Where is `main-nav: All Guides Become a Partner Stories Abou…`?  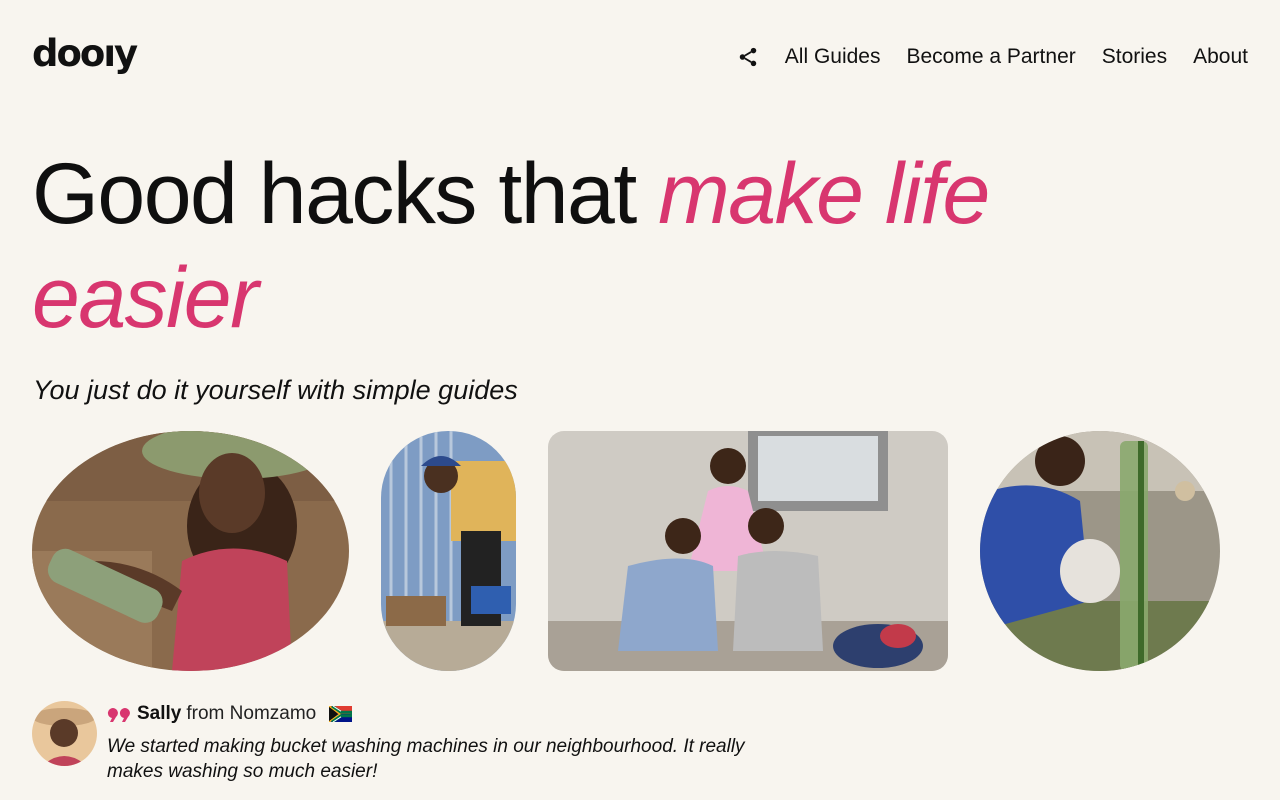 main-nav: All Guides Become a Partner Stories Abou… is located at coordinates (992, 57).